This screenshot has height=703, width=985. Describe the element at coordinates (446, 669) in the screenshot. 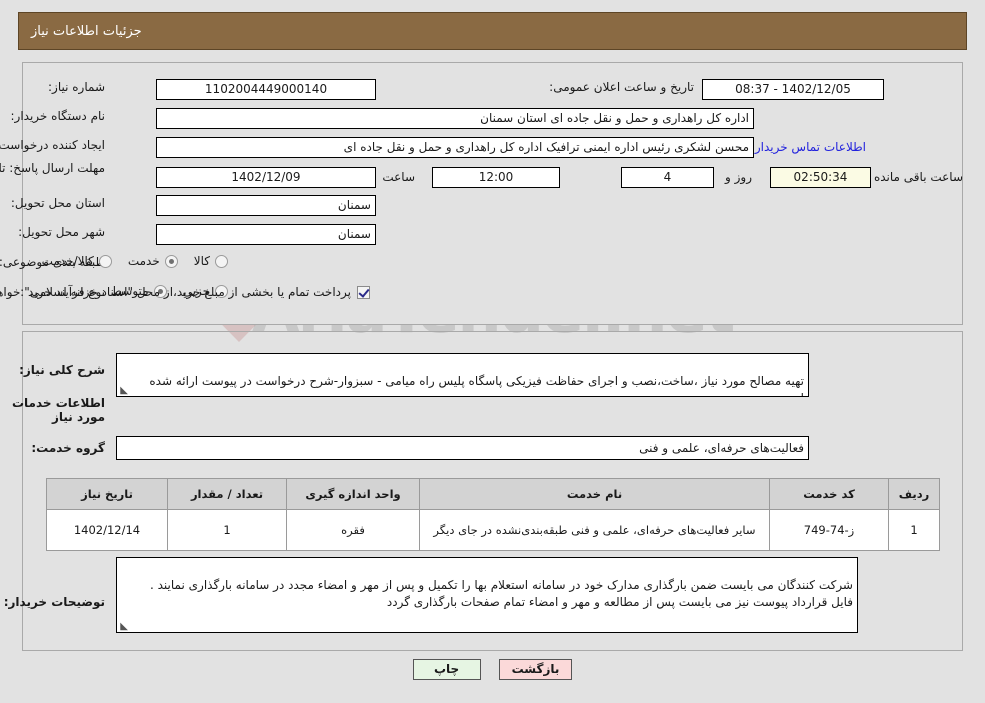

I see `print-button: چاپ` at that location.